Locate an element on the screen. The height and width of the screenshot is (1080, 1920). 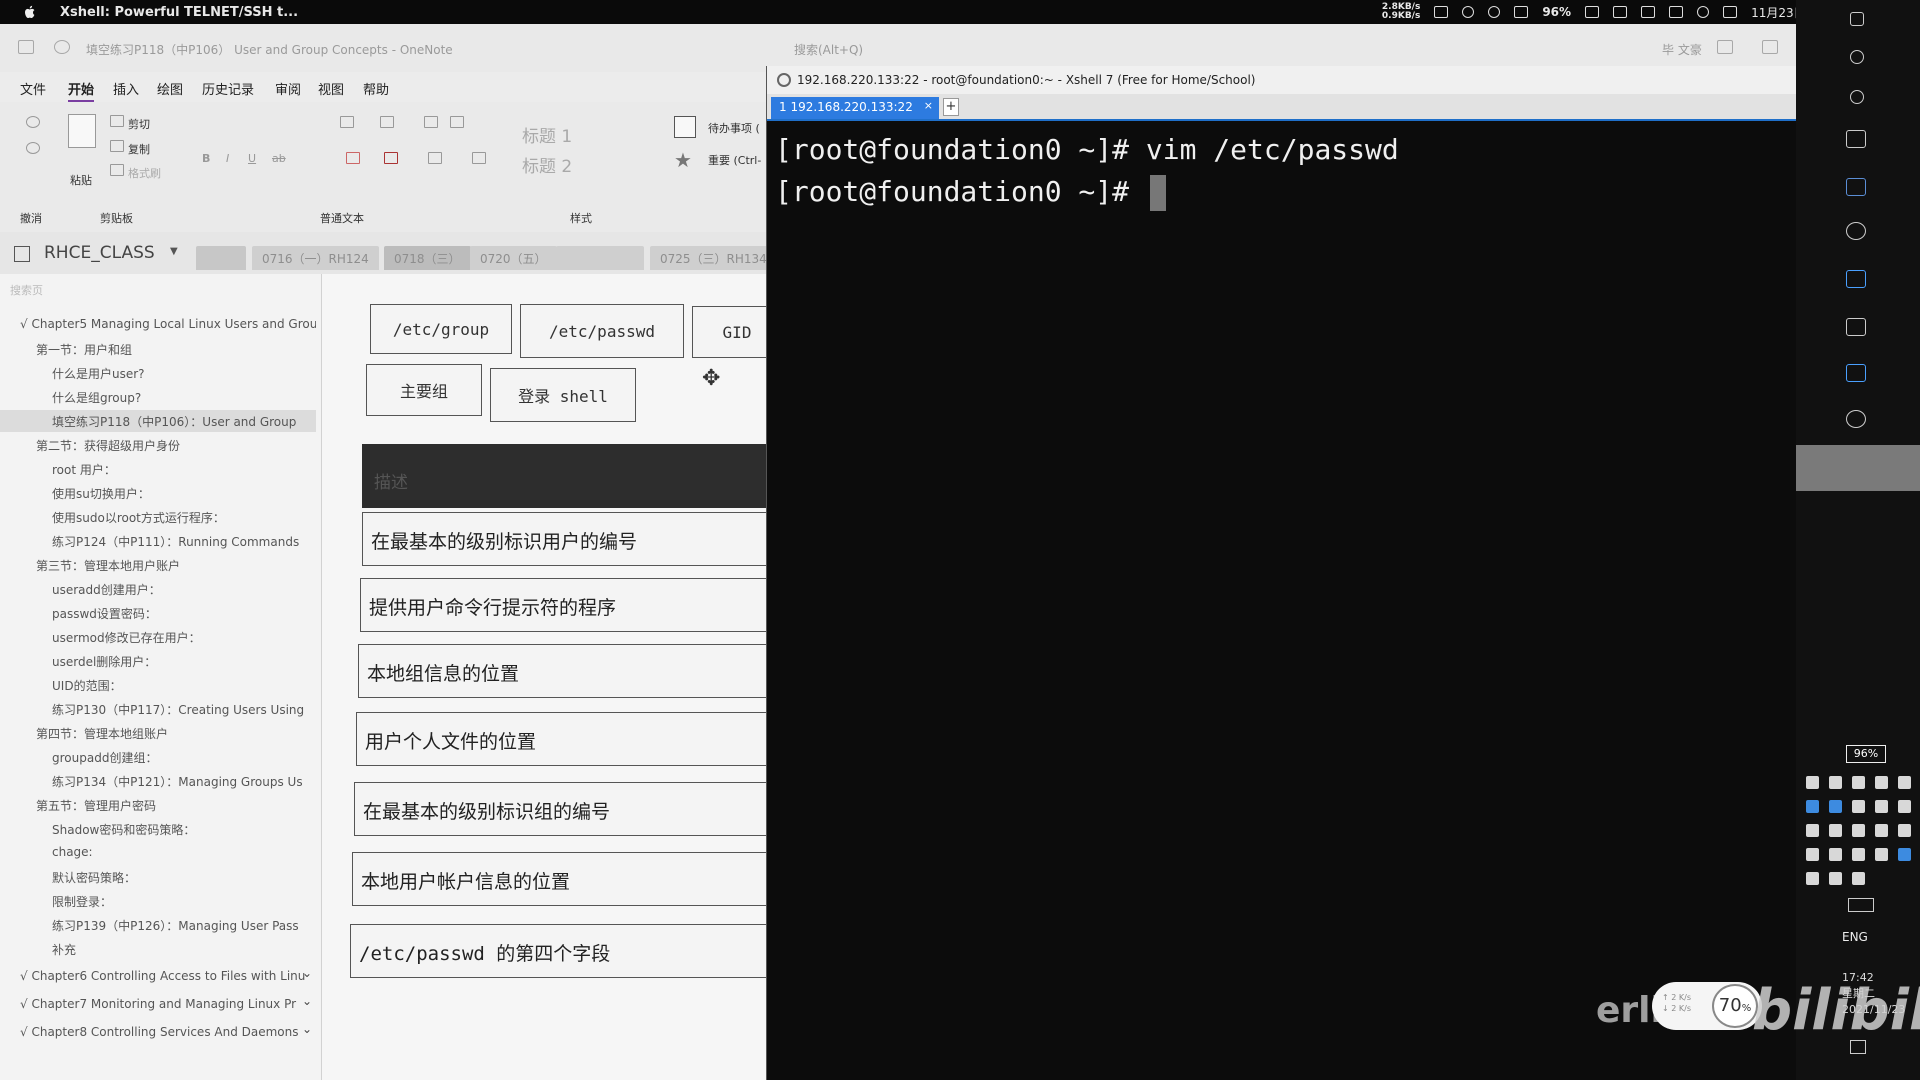
page-search: 搜索页 is located at coordinates (26, 290).